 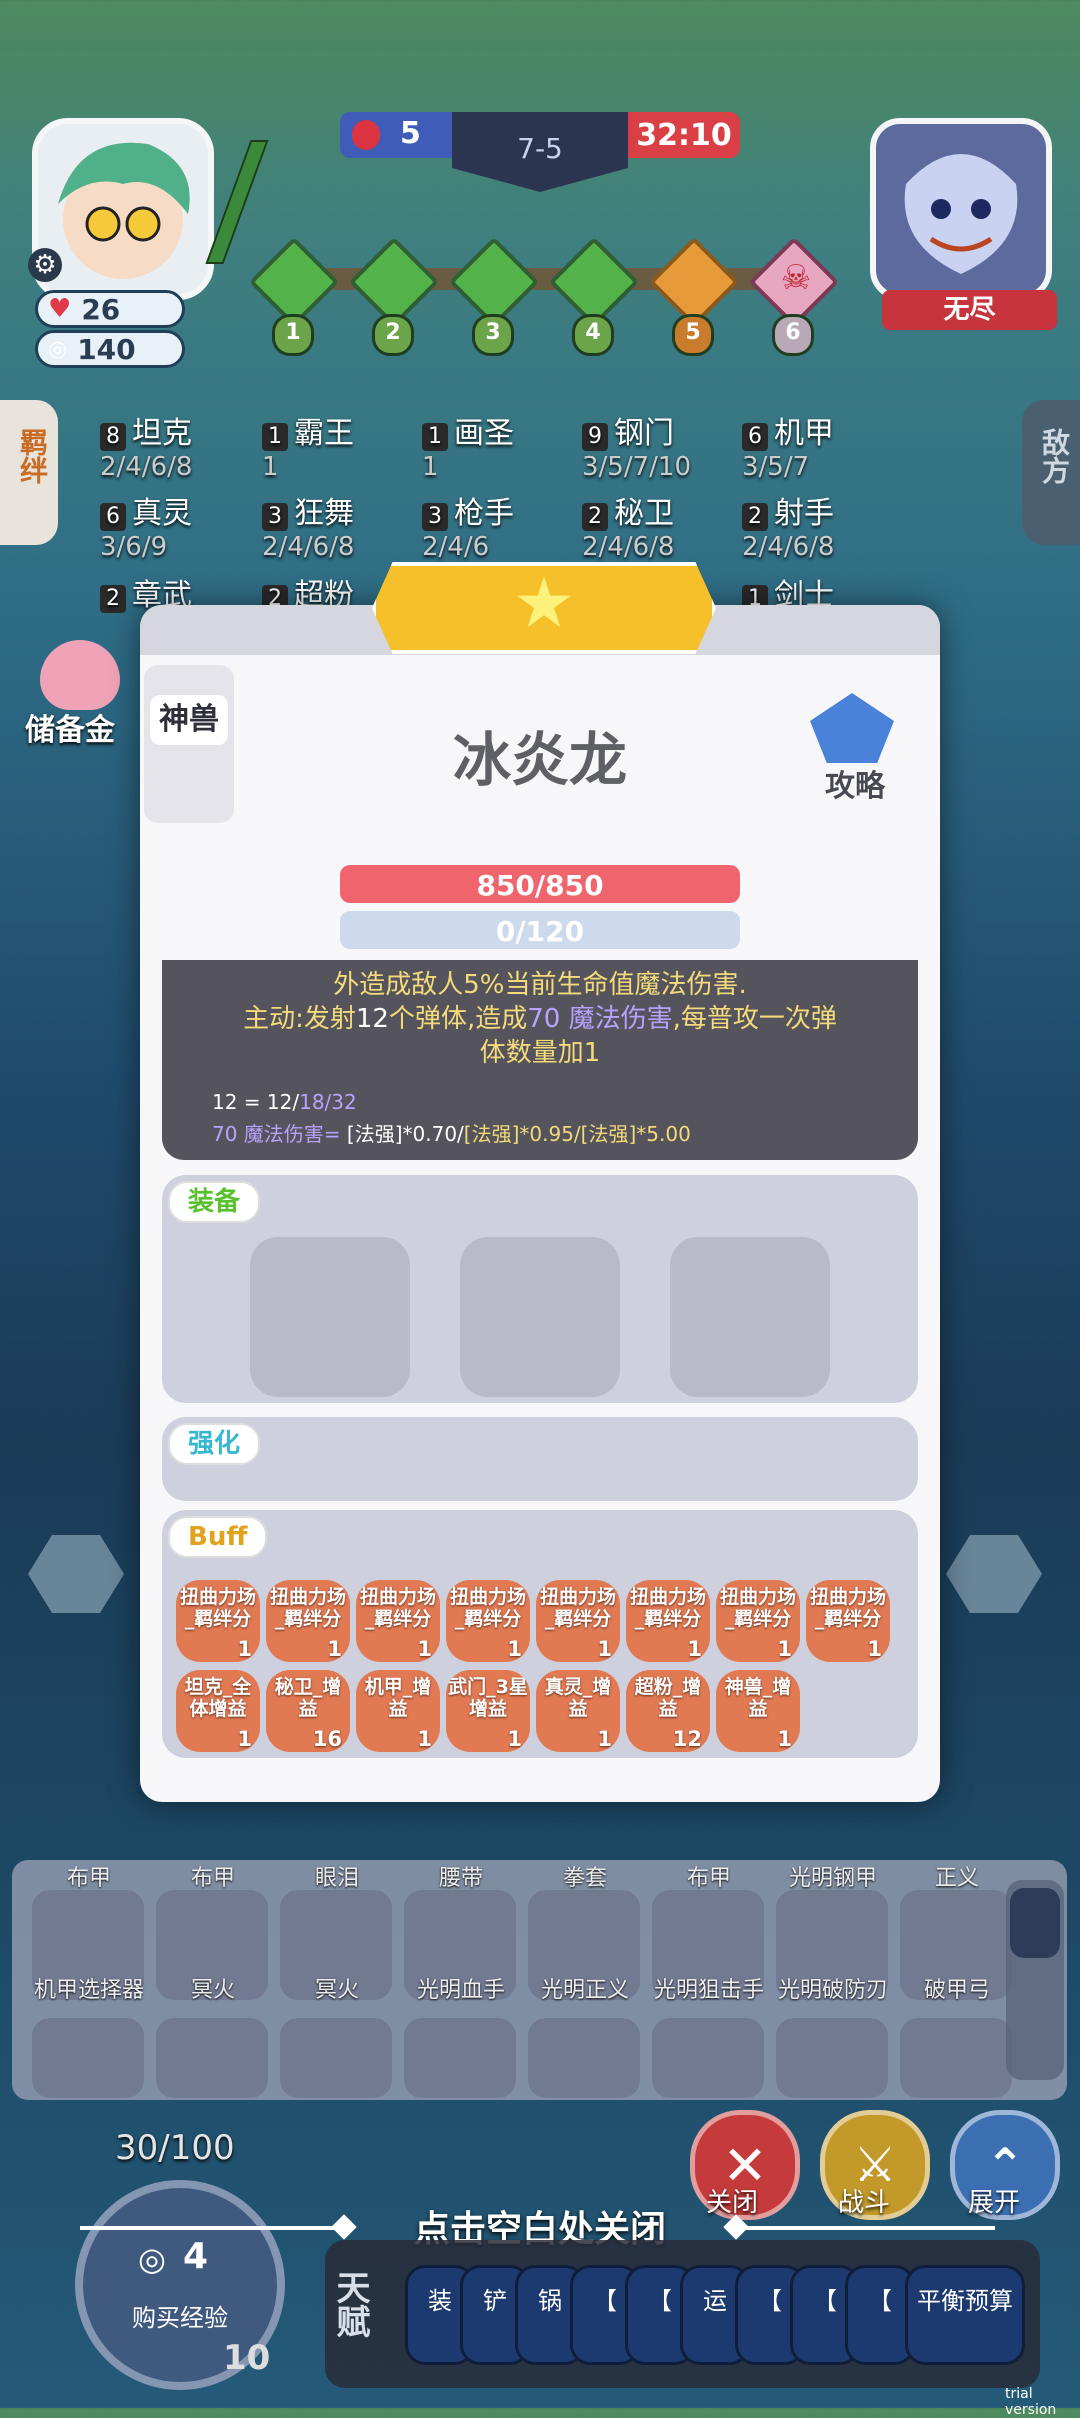 I want to click on star-banner, so click(x=544, y=608).